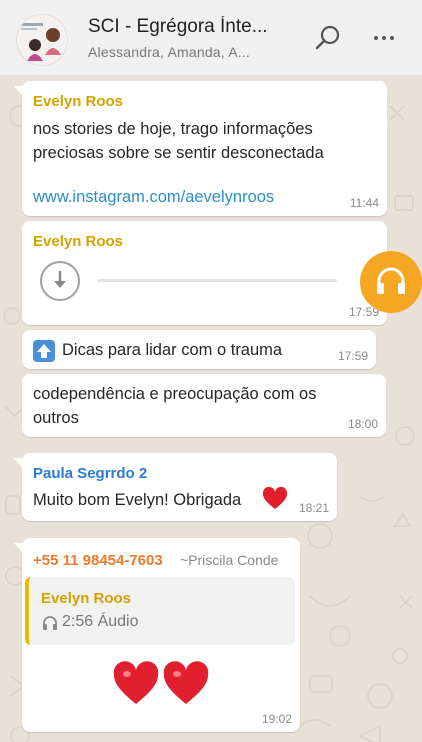 The width and height of the screenshot is (422, 742). I want to click on download-audio-button, so click(60, 281).